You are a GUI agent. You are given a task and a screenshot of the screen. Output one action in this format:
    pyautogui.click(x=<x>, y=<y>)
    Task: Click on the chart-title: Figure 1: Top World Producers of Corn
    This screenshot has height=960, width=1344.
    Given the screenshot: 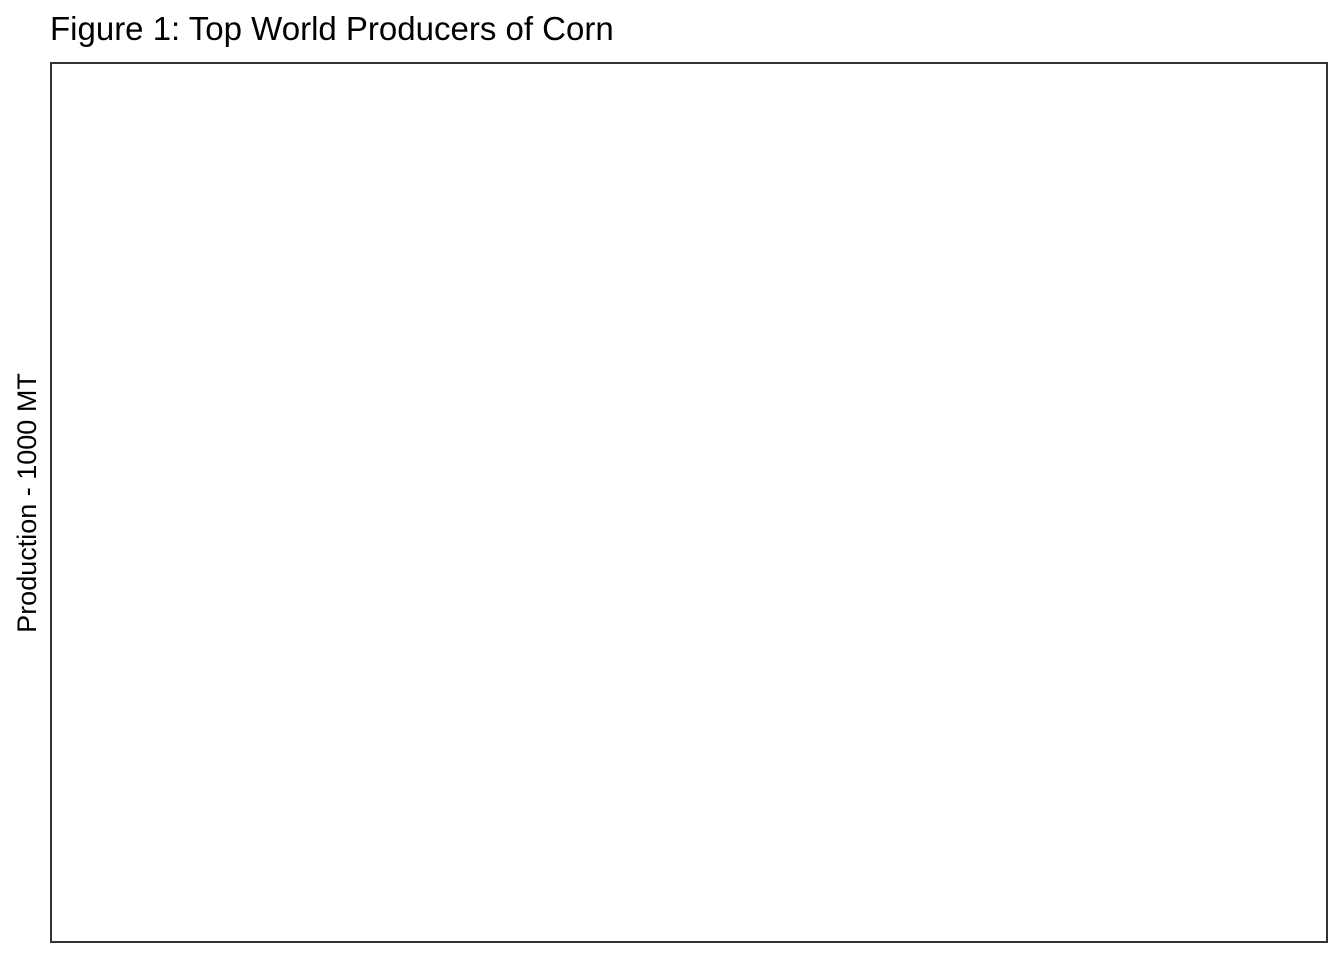 What is the action you would take?
    pyautogui.click(x=332, y=28)
    